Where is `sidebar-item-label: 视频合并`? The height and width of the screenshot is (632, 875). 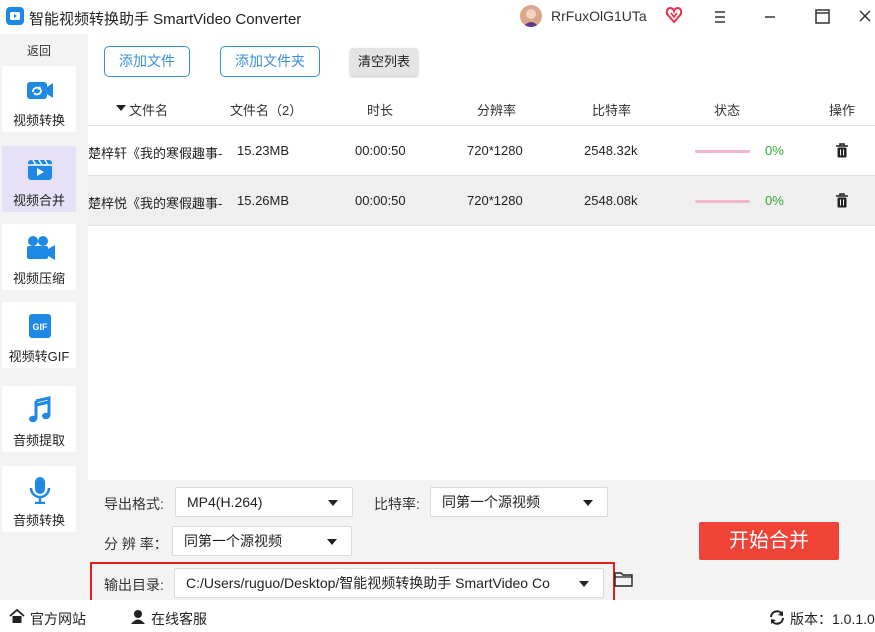
sidebar-item-label: 视频合并 is located at coordinates (38, 200).